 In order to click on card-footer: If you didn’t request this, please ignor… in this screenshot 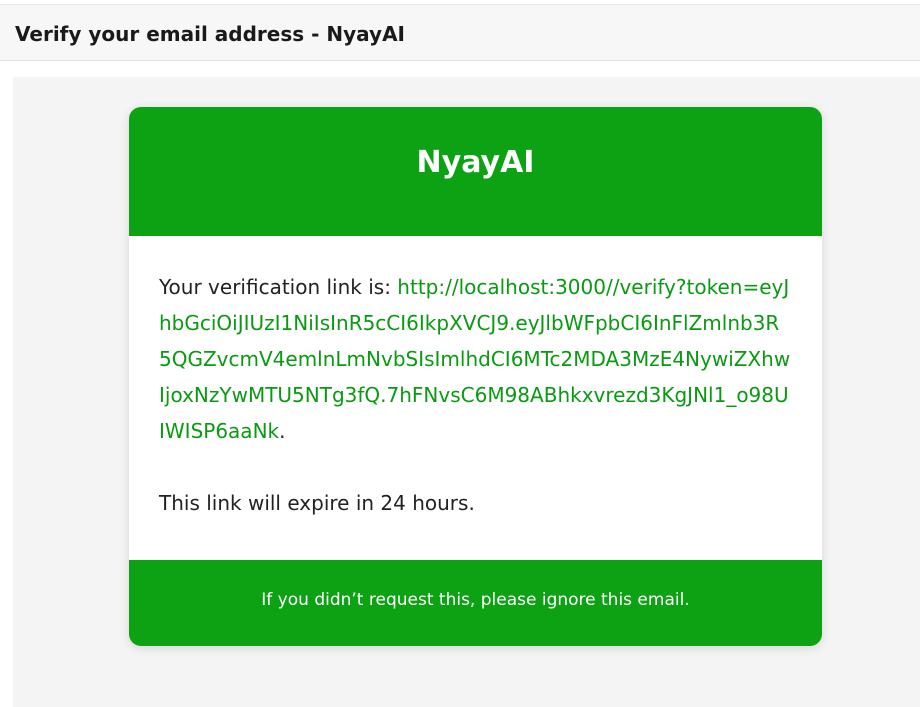, I will do `click(475, 603)`.